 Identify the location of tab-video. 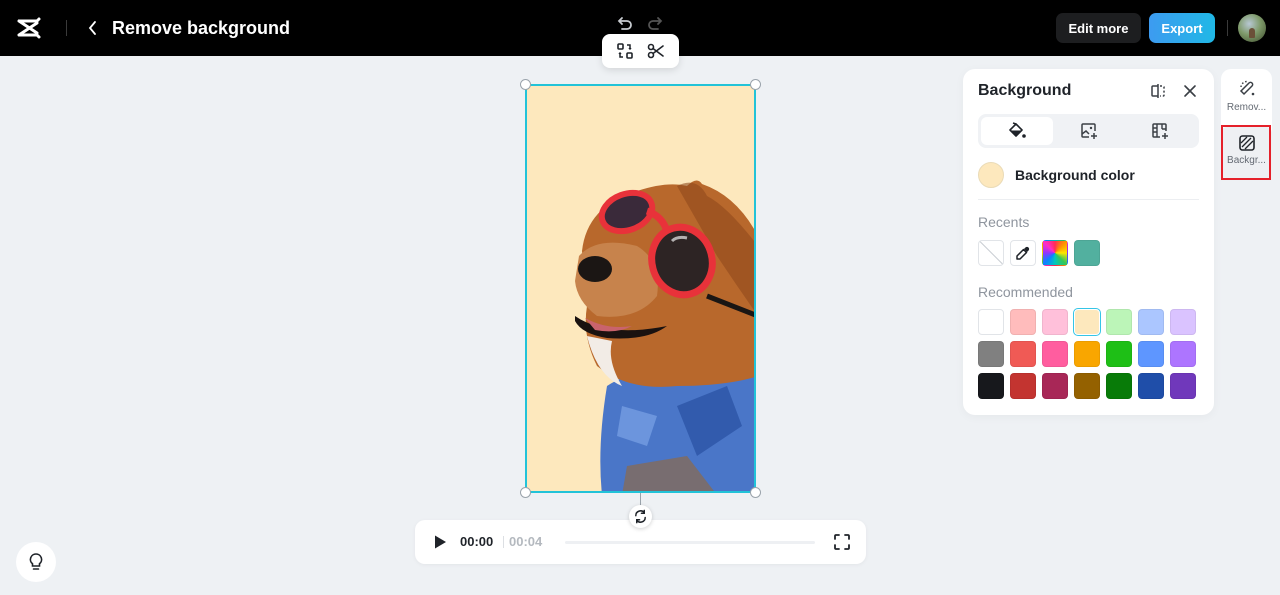
(1160, 131).